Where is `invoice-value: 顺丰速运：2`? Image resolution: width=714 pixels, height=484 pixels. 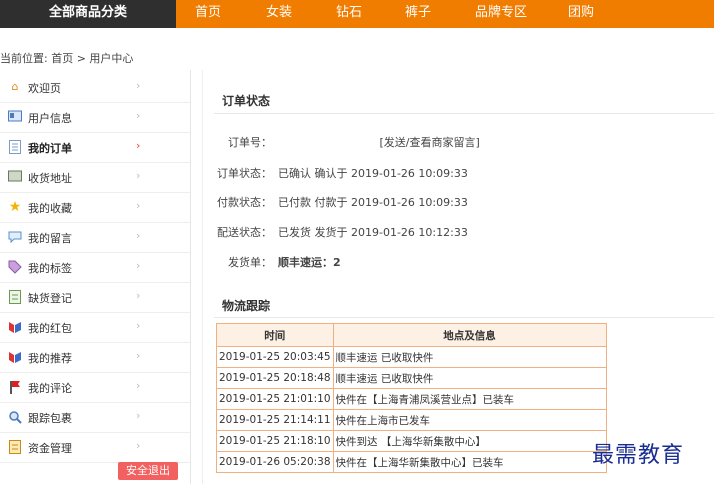 invoice-value: 顺丰速运：2 is located at coordinates (309, 262).